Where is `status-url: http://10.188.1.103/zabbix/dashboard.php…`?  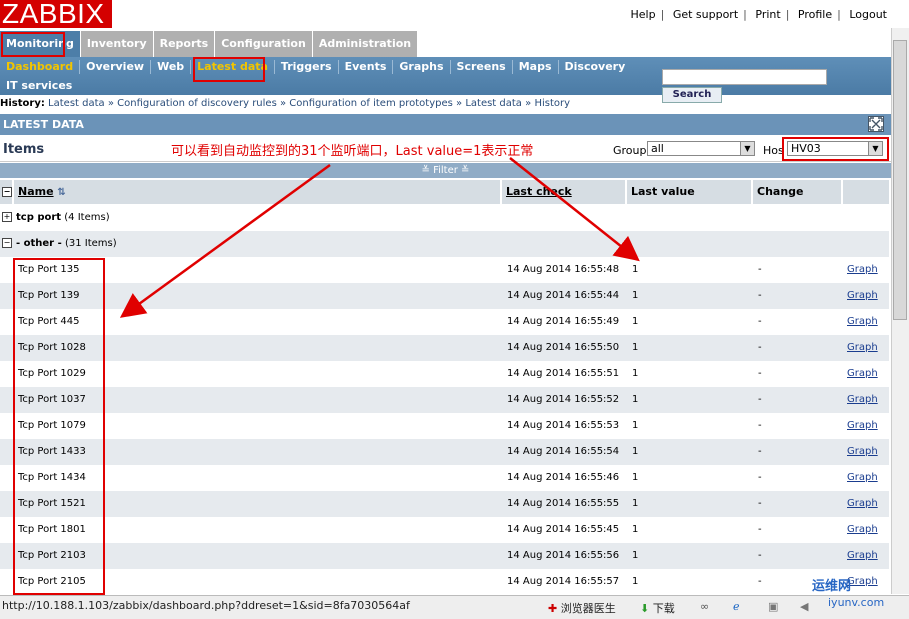
status-url: http://10.188.1.103/zabbix/dashboard.php… is located at coordinates (206, 605).